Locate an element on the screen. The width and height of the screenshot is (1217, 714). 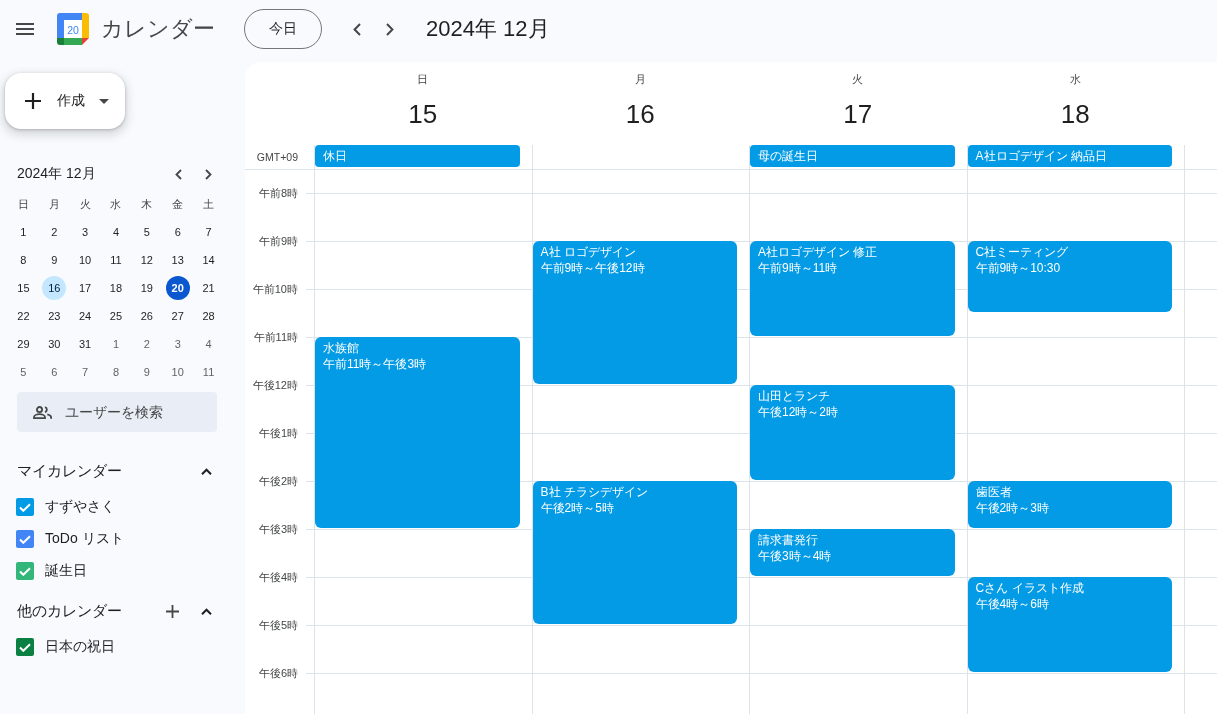
date-button: 16 is located at coordinates (54, 288).